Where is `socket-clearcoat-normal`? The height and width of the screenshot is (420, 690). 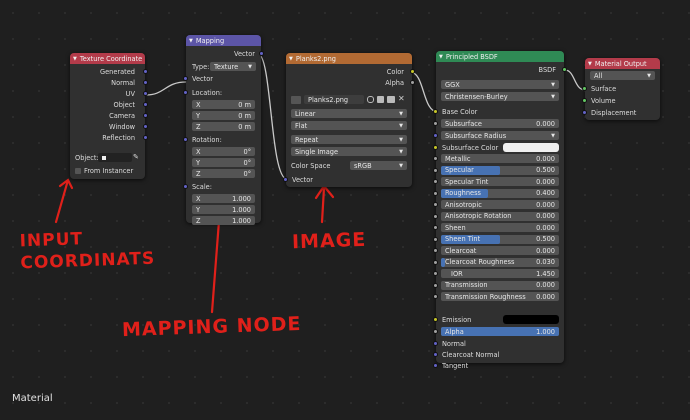
socket-clearcoat-normal is located at coordinates (435, 354).